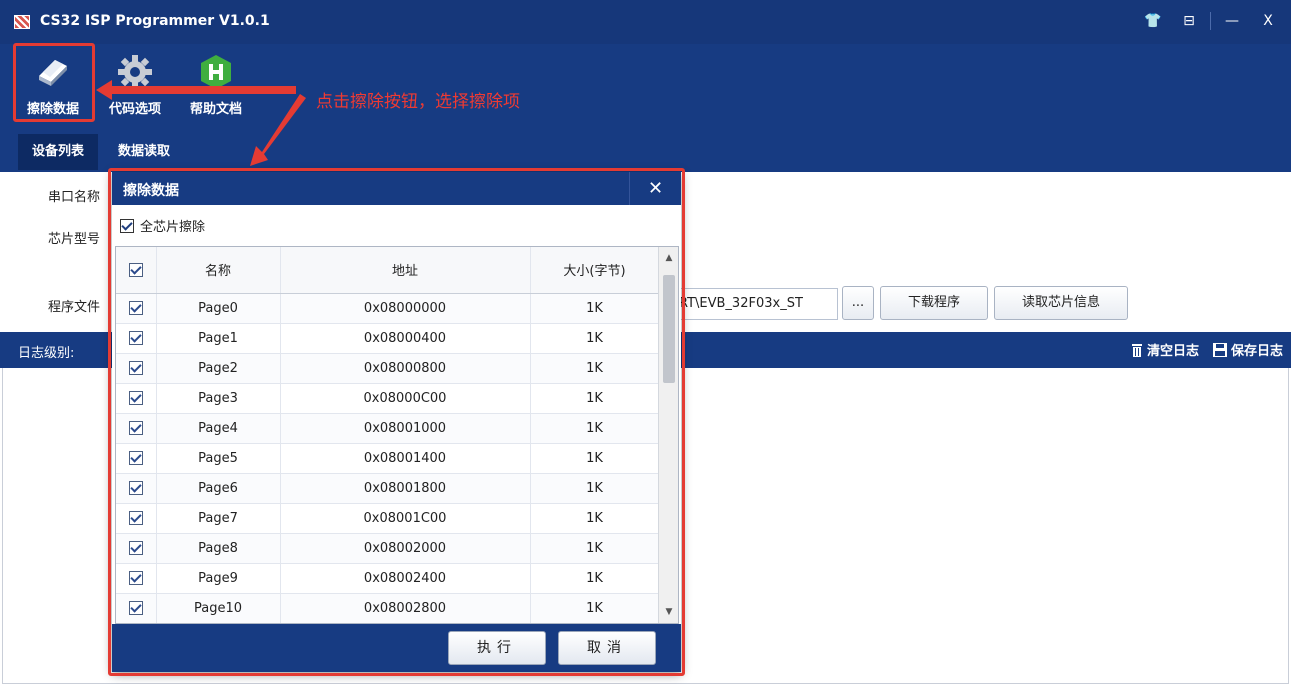 Image resolution: width=1291 pixels, height=684 pixels. I want to click on save-log-label: 保存日志, so click(1256, 351).